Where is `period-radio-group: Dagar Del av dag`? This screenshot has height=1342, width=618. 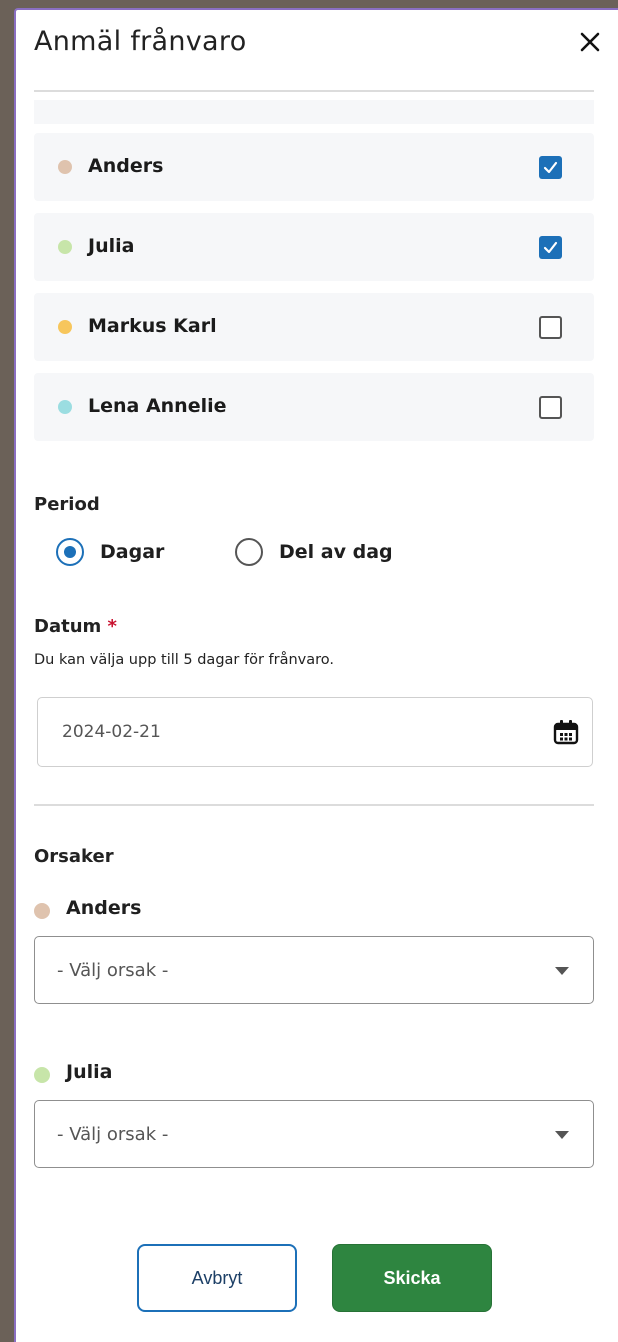
period-radio-group: Dagar Del av dag is located at coordinates (242, 554).